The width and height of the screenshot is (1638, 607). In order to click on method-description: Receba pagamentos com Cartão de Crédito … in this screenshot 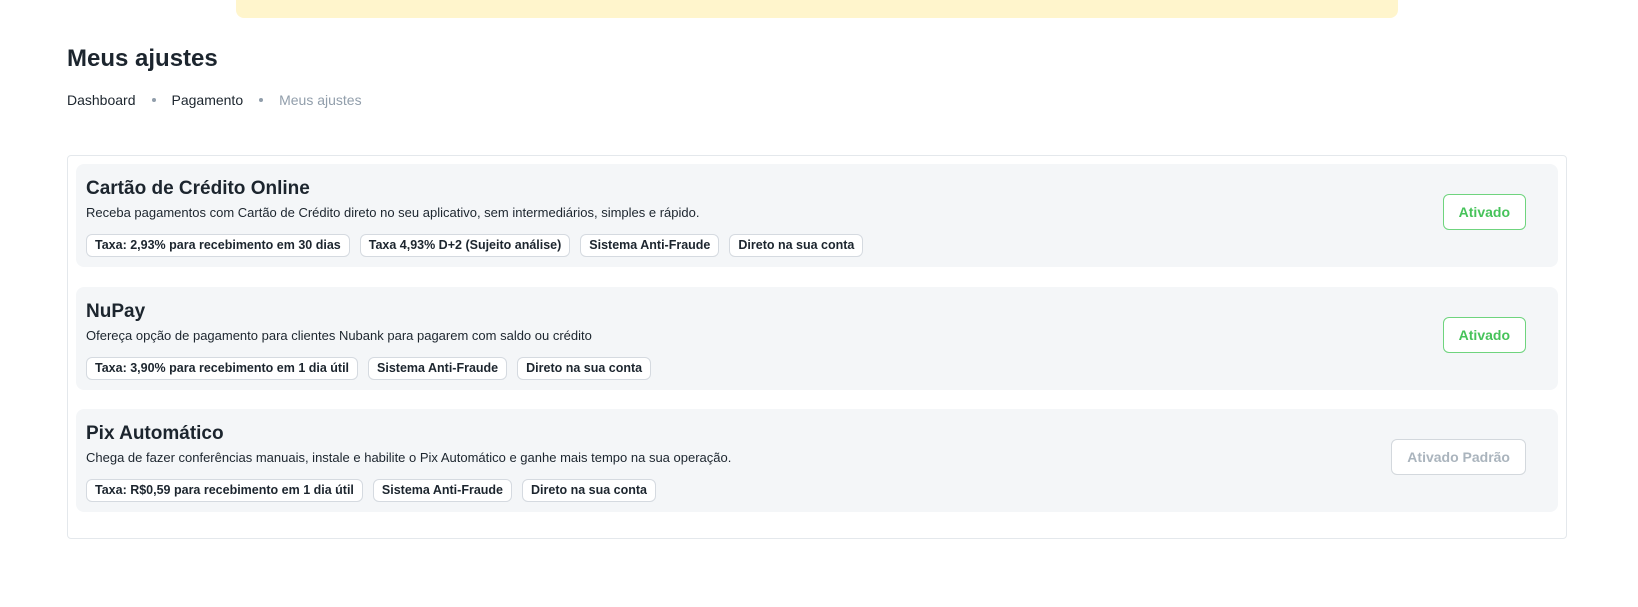, I will do `click(393, 212)`.